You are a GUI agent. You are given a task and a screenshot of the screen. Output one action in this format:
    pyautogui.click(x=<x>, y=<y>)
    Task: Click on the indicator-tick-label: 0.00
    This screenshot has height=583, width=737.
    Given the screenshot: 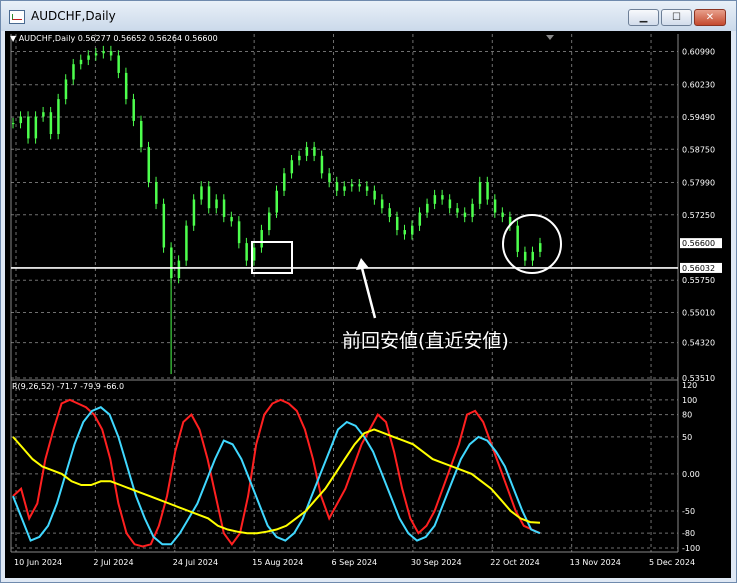 What is the action you would take?
    pyautogui.click(x=691, y=474)
    